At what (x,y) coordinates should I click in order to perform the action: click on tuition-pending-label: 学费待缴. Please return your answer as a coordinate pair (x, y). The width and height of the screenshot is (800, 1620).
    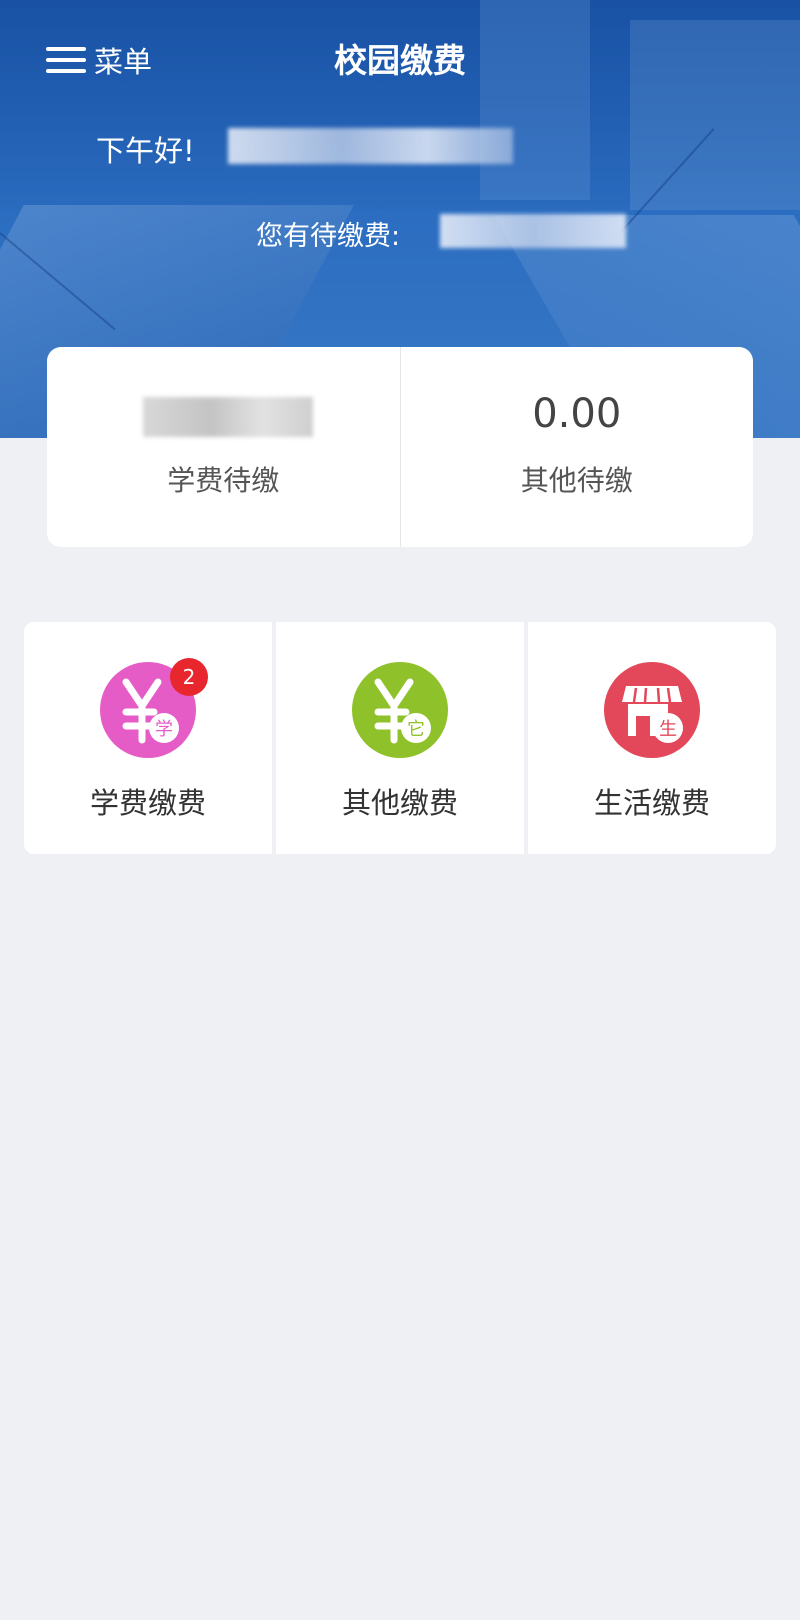
    Looking at the image, I should click on (223, 480).